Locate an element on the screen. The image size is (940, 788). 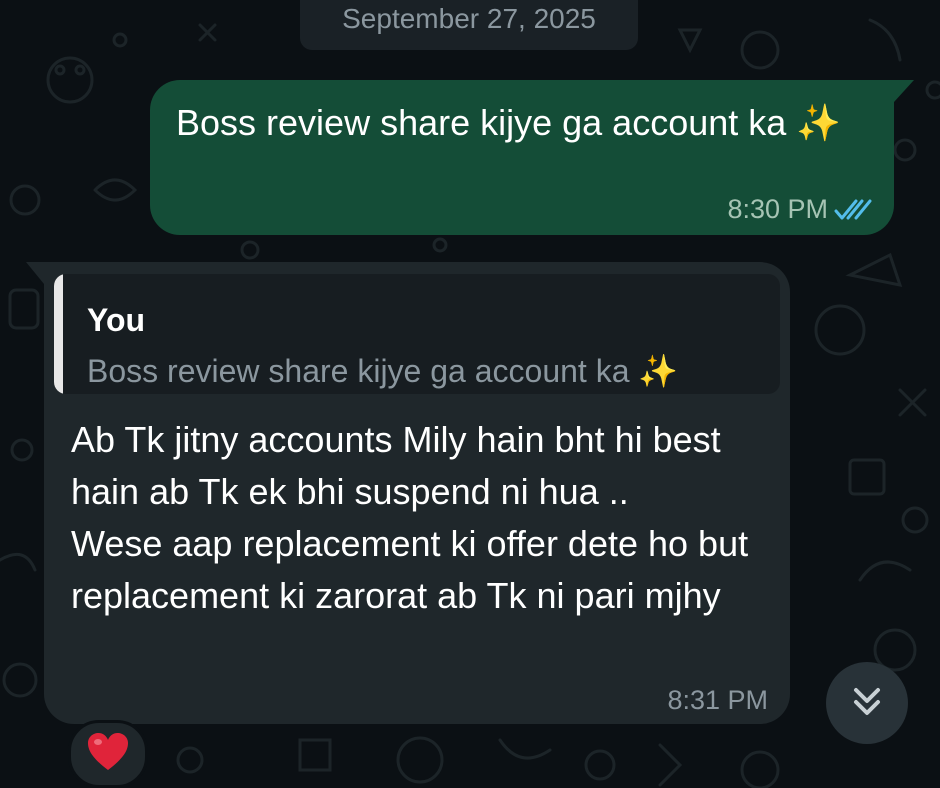
scroll-to-bottom-button is located at coordinates (867, 703).